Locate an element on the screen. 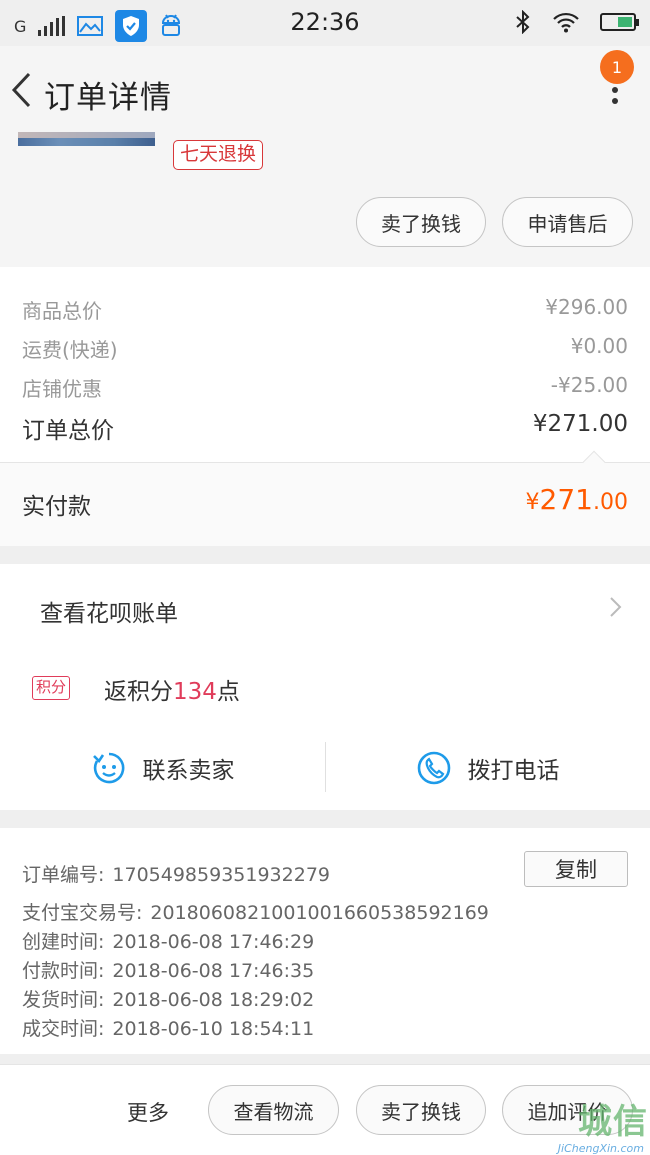 This screenshot has width=650, height=1155. points-number: 134 is located at coordinates (195, 692).